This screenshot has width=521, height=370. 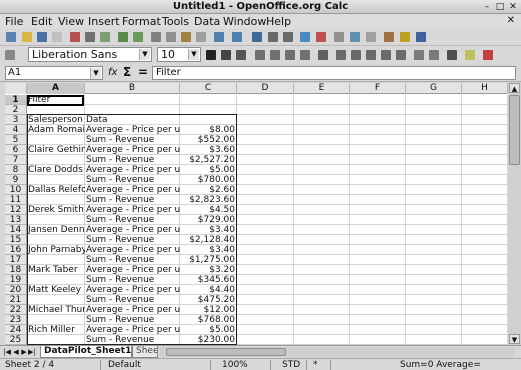 What do you see at coordinates (513, 7) in the screenshot?
I see `close-icon: ✕` at bounding box center [513, 7].